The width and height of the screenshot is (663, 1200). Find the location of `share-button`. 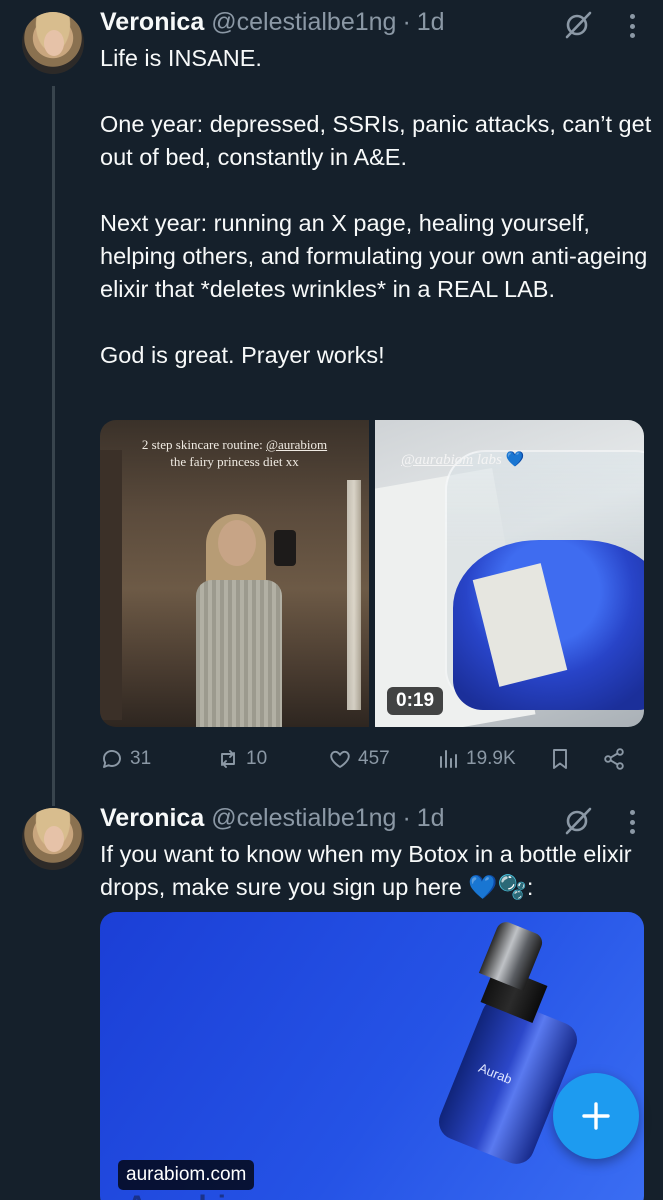

share-button is located at coordinates (614, 759).